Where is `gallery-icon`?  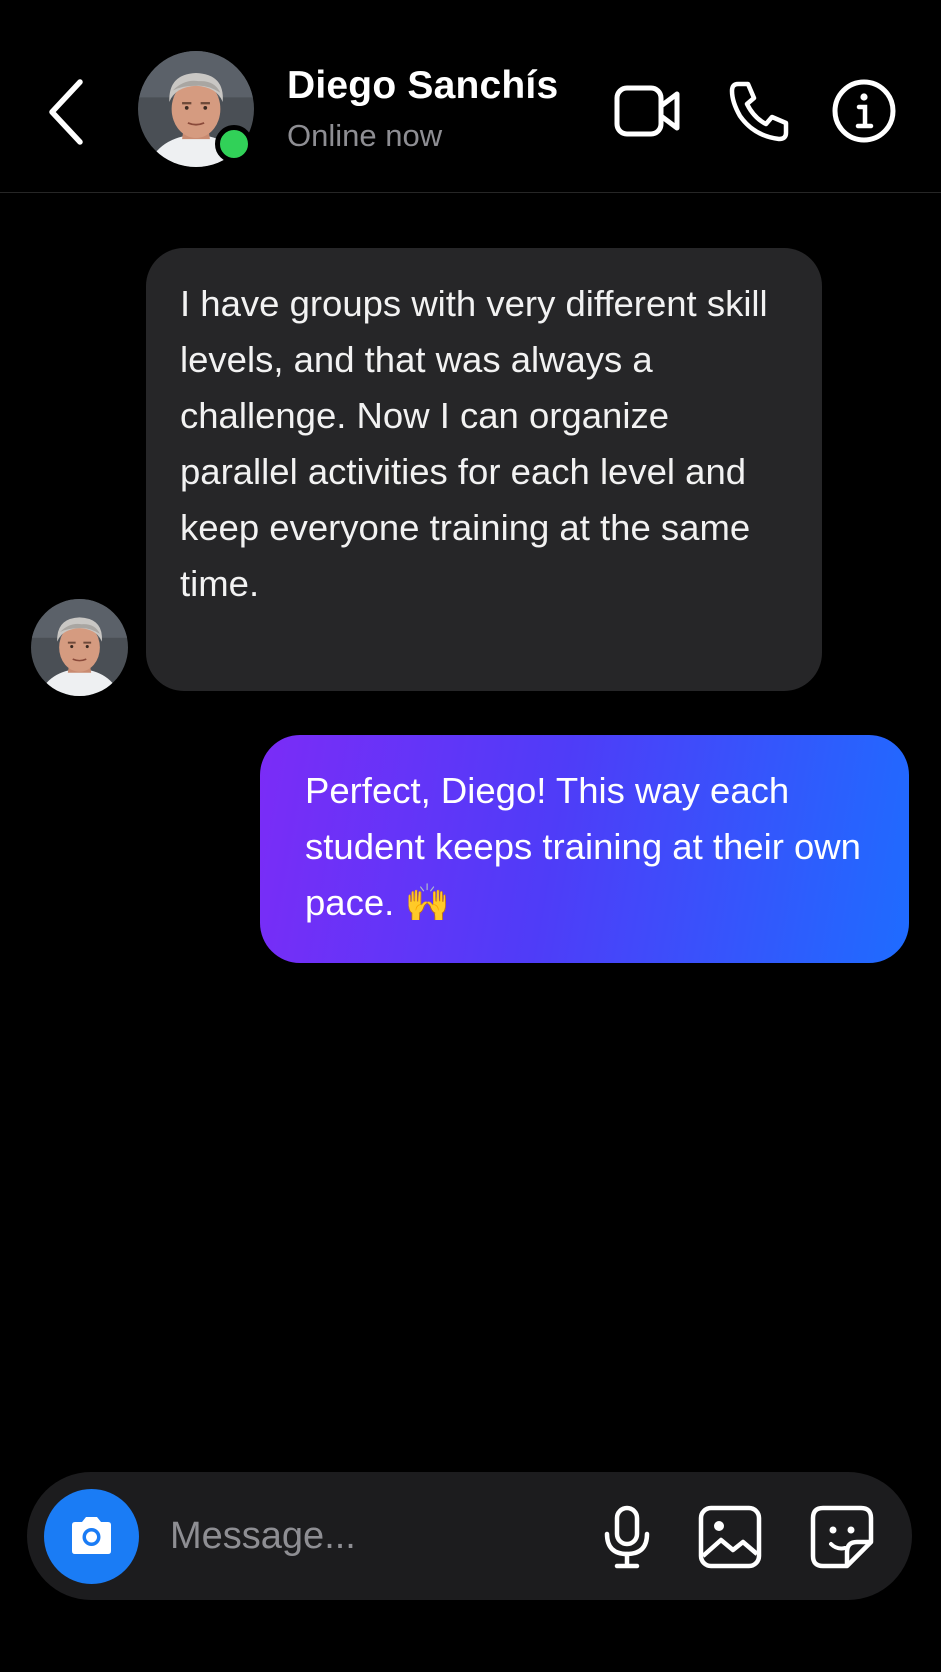 gallery-icon is located at coordinates (730, 1537).